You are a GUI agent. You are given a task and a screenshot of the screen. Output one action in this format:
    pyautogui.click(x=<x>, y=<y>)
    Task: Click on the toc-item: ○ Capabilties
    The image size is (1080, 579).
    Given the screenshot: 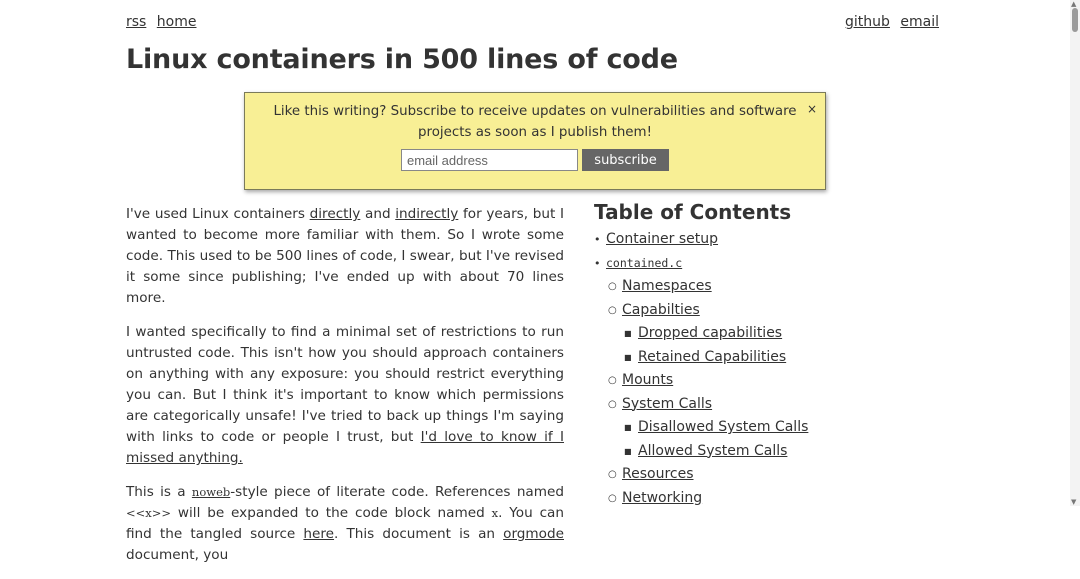 What is the action you would take?
    pyautogui.click(x=764, y=311)
    